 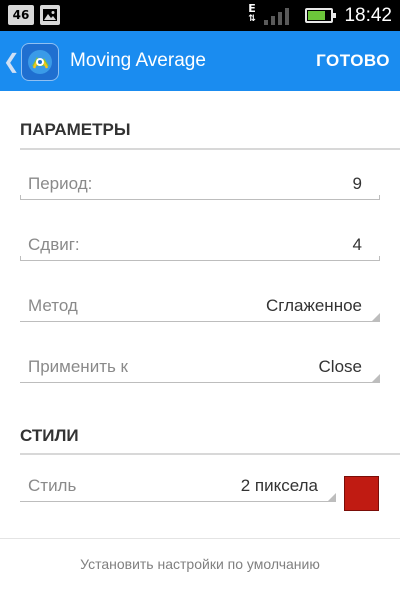 I want to click on method-label: Метод, so click(x=53, y=305).